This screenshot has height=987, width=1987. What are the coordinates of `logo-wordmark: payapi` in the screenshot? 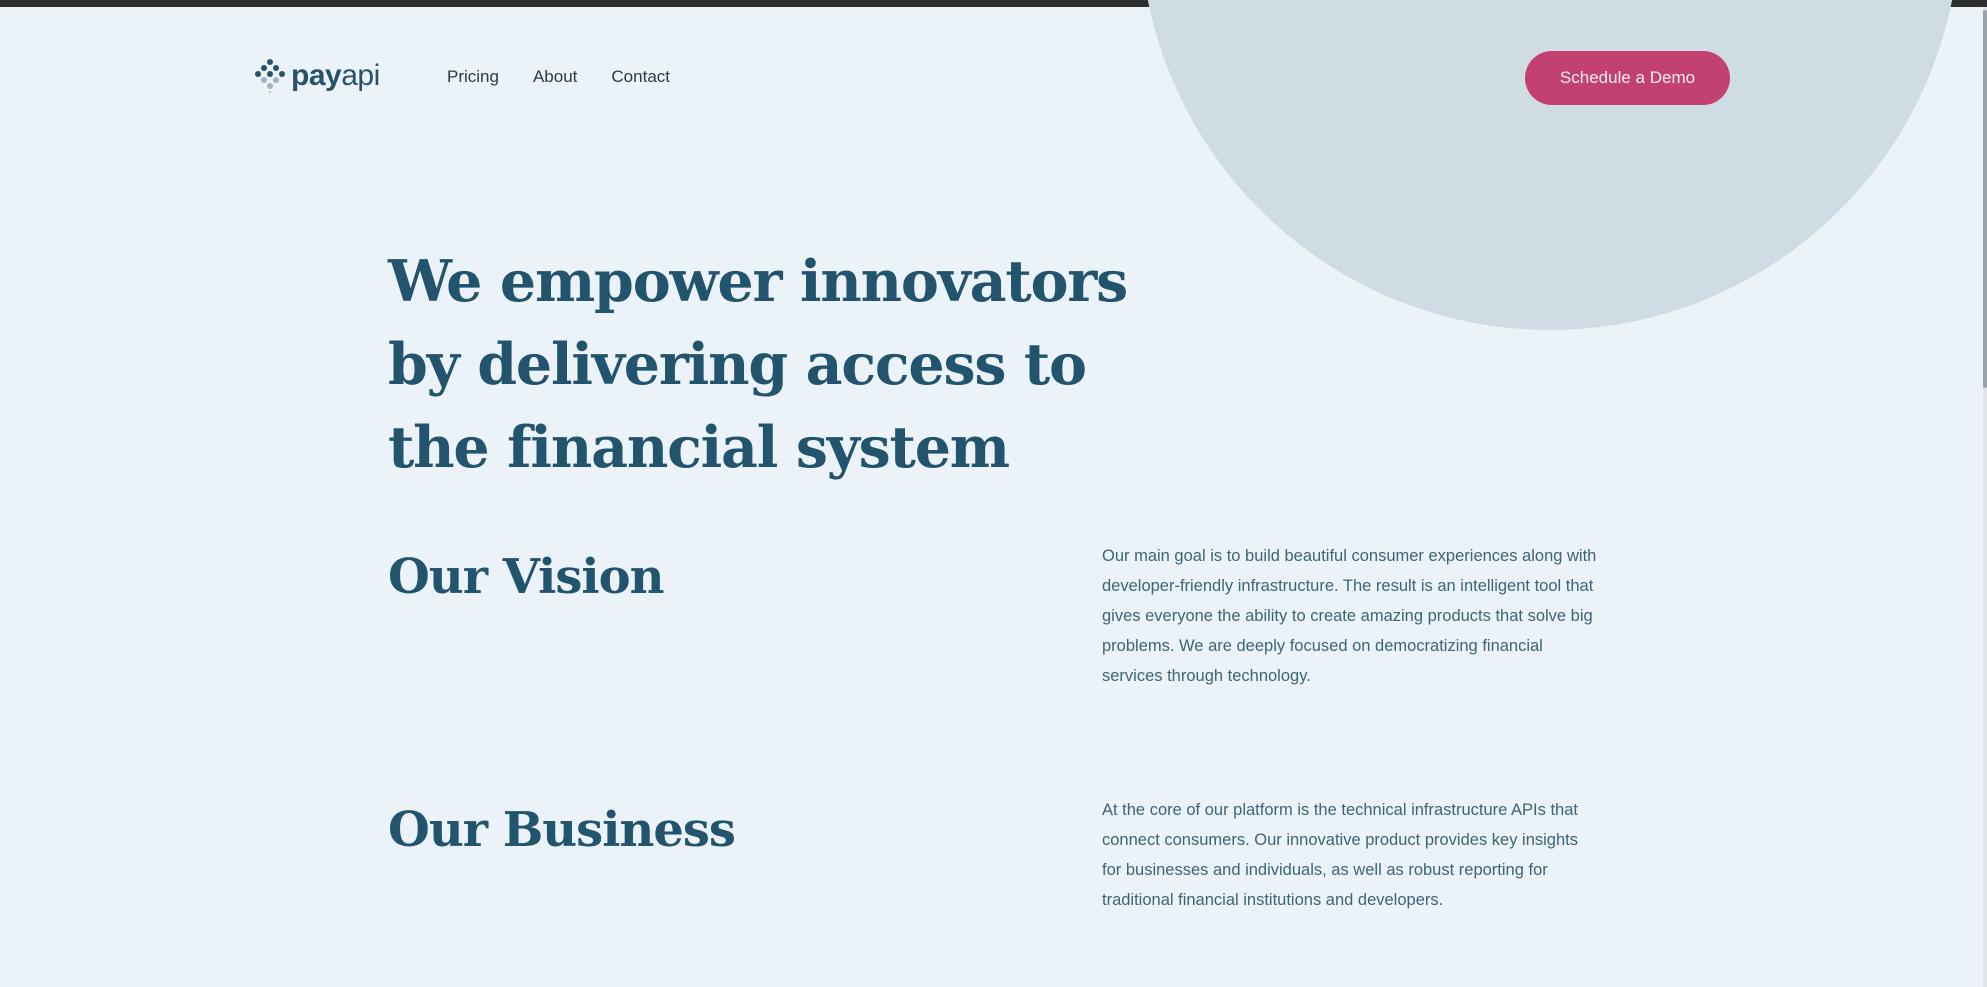 It's located at (335, 75).